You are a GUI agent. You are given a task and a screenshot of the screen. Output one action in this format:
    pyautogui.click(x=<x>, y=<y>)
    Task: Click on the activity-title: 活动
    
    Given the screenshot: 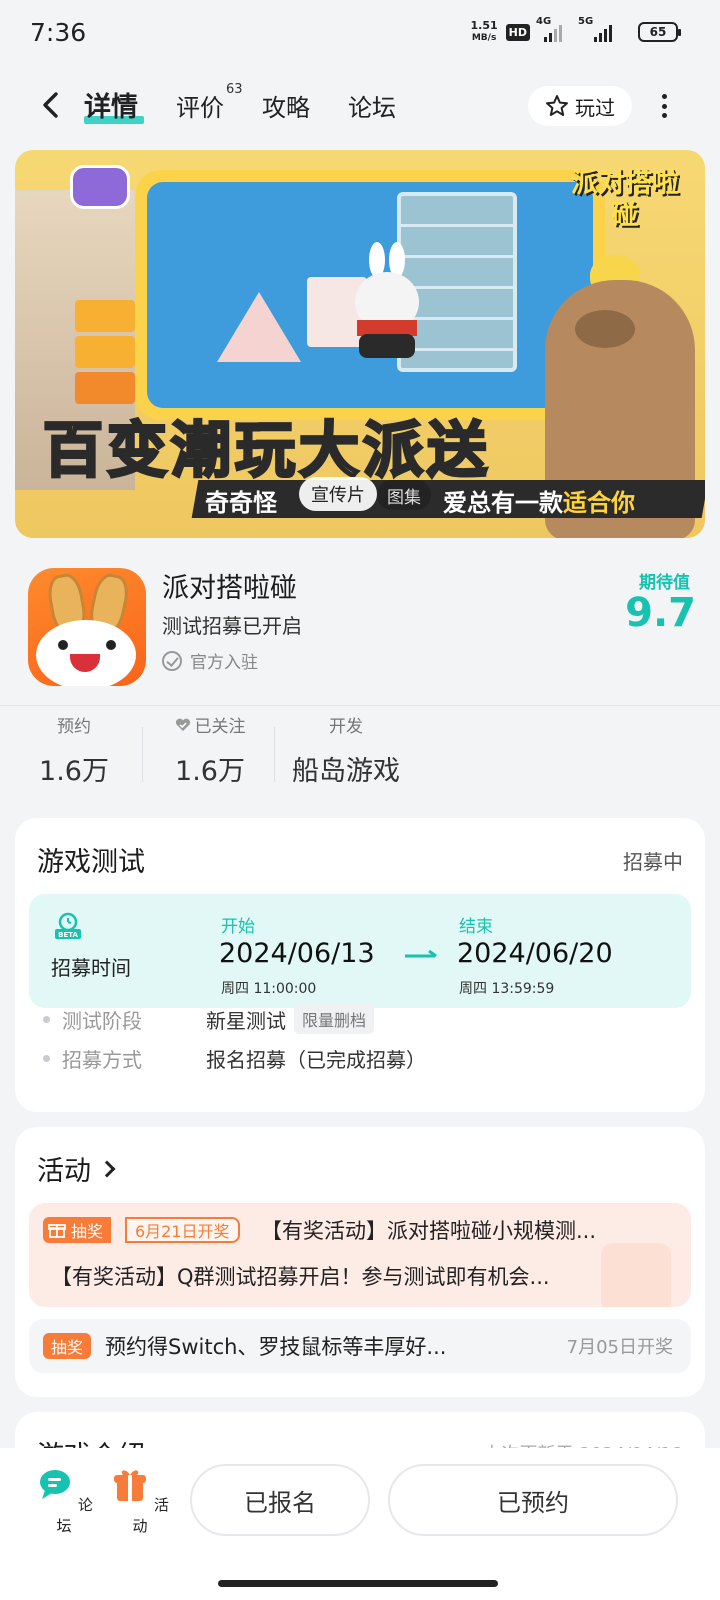 What is the action you would take?
    pyautogui.click(x=76, y=1168)
    